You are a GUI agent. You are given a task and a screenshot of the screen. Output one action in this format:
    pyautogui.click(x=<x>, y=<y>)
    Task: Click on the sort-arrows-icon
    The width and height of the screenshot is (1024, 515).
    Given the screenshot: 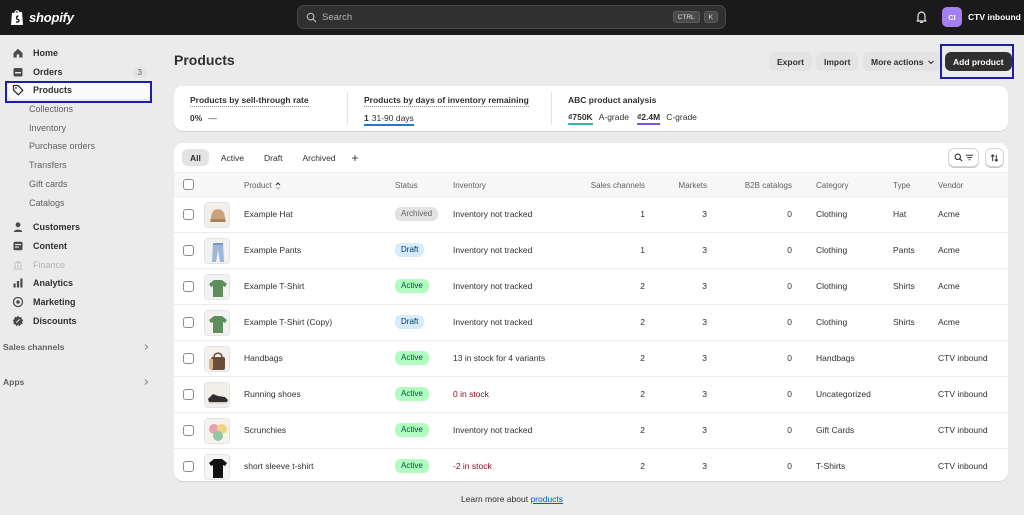 What is the action you would take?
    pyautogui.click(x=994, y=157)
    